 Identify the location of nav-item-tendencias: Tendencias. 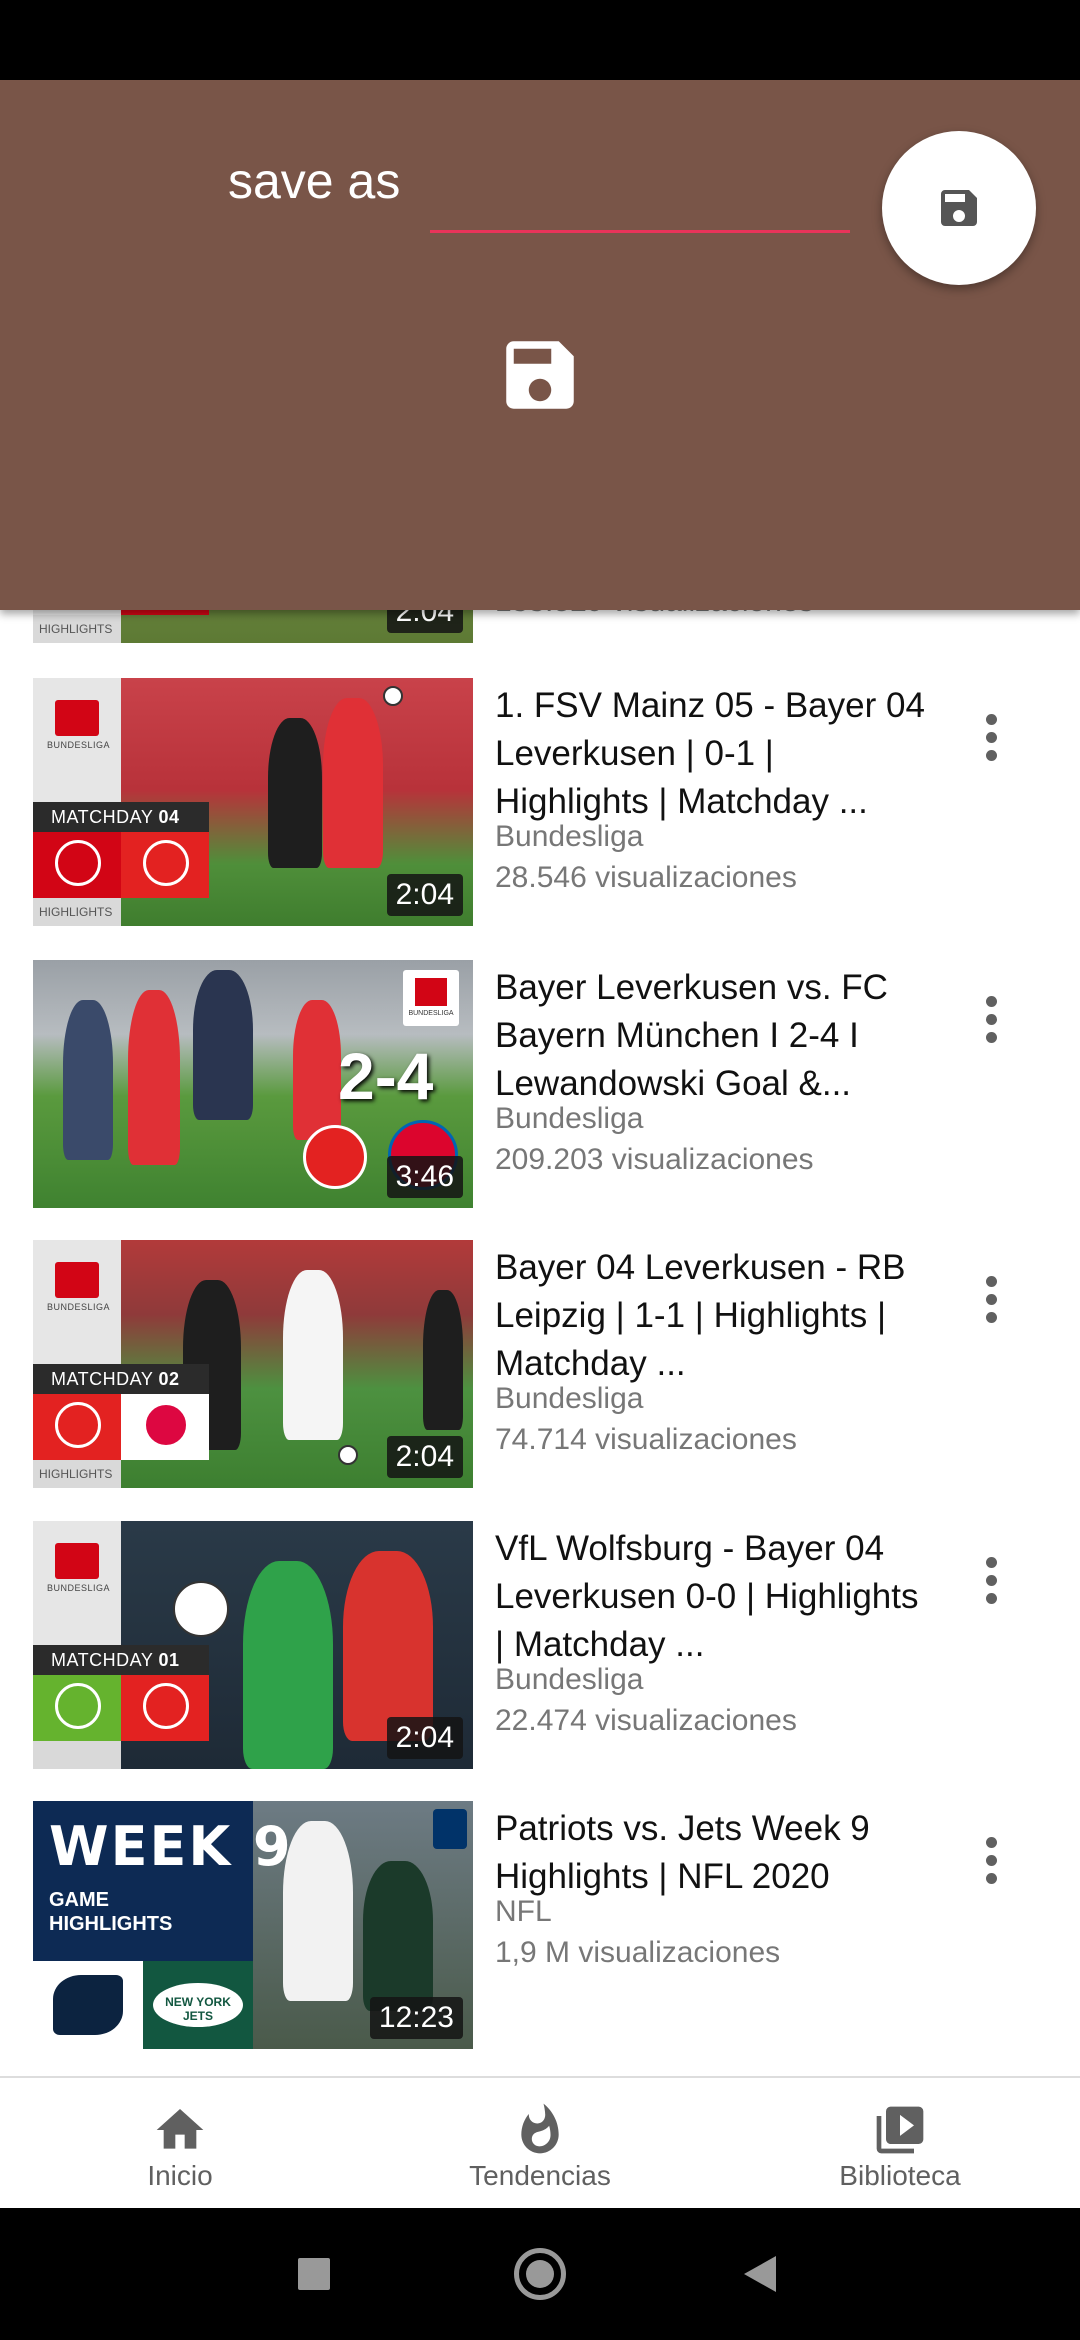
(540, 2144).